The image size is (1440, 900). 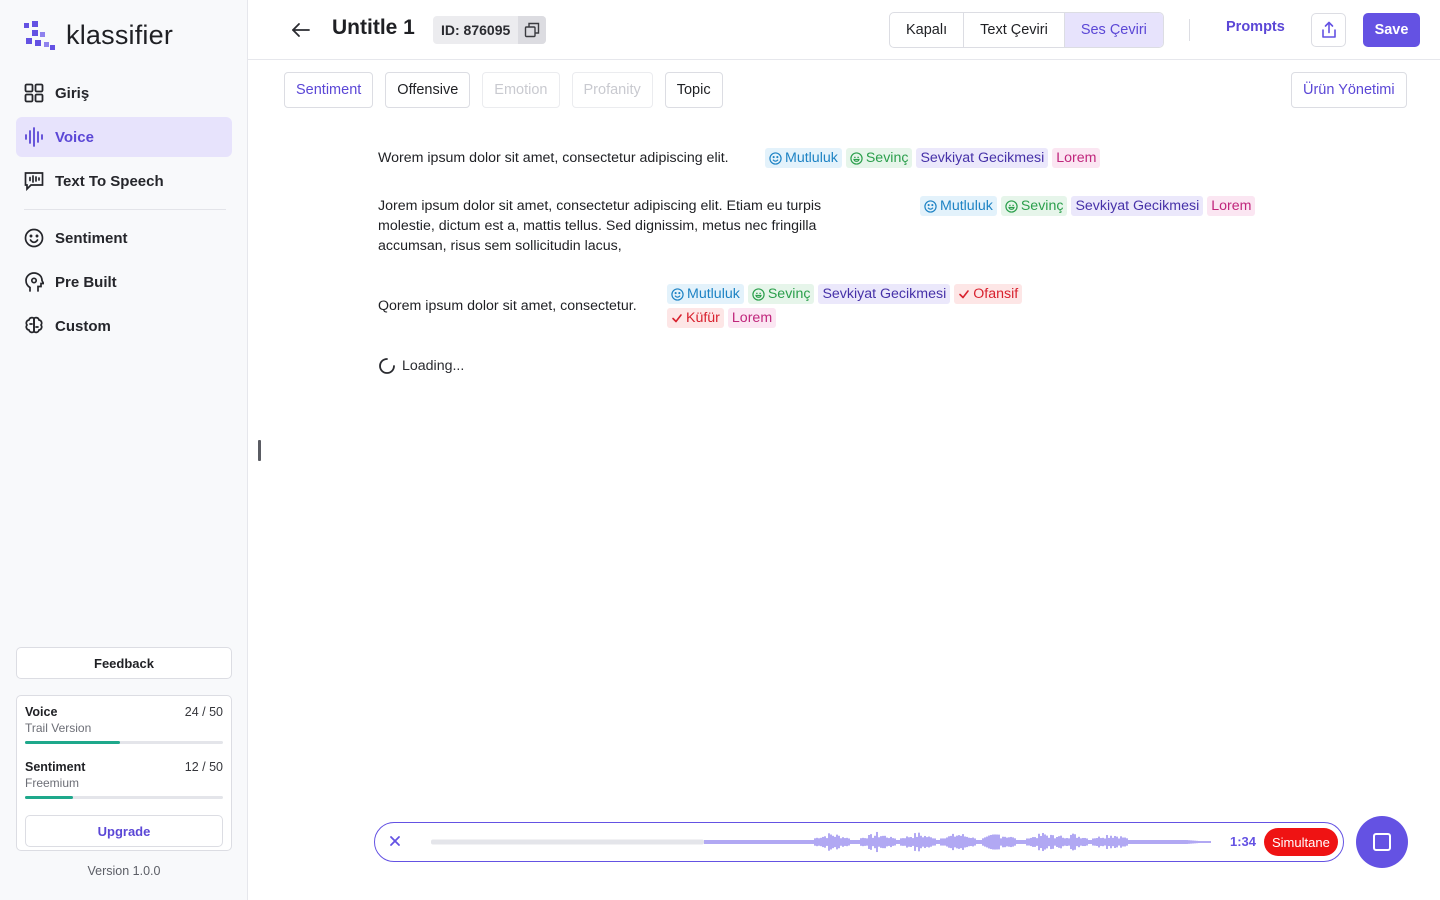 I want to click on filter-offensive: Offensive, so click(x=428, y=90).